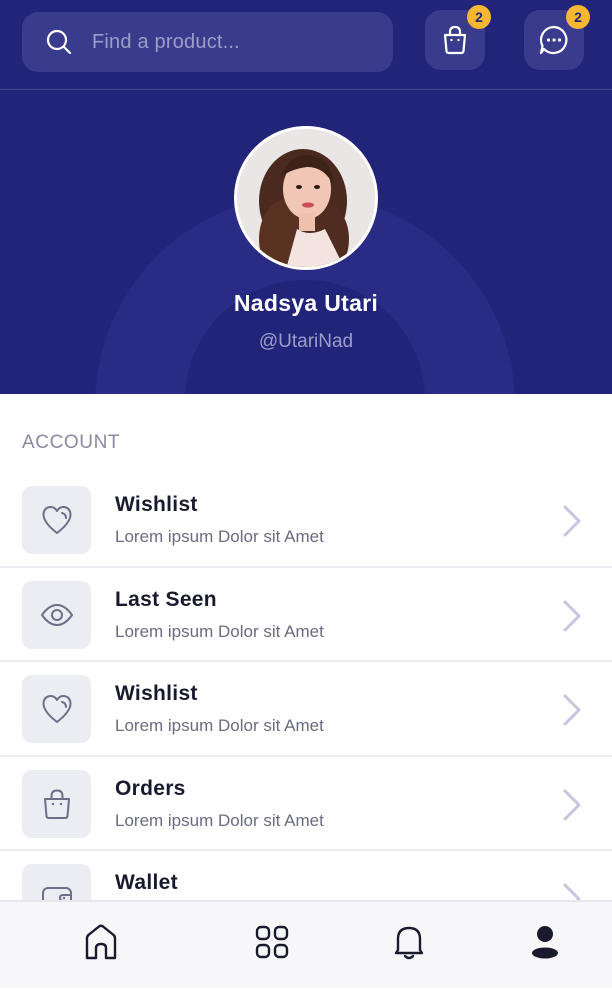  I want to click on search-icon, so click(59, 42).